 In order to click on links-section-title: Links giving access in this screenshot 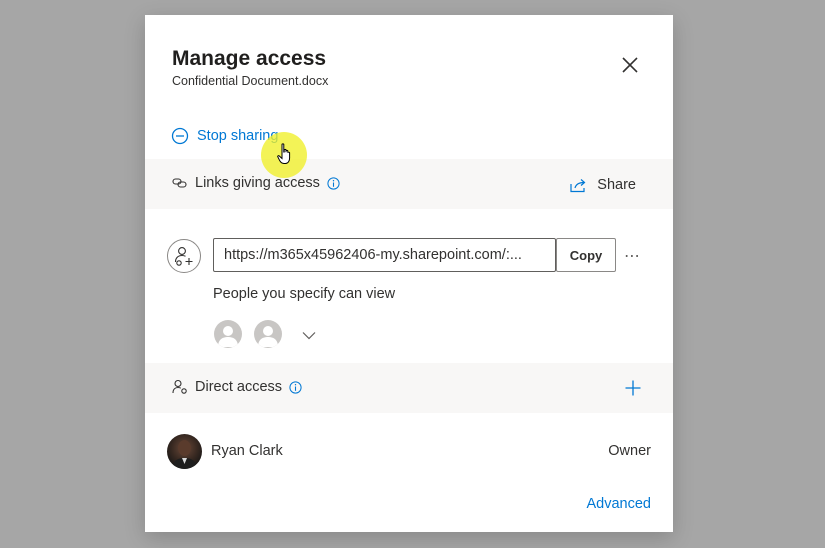, I will do `click(256, 183)`.